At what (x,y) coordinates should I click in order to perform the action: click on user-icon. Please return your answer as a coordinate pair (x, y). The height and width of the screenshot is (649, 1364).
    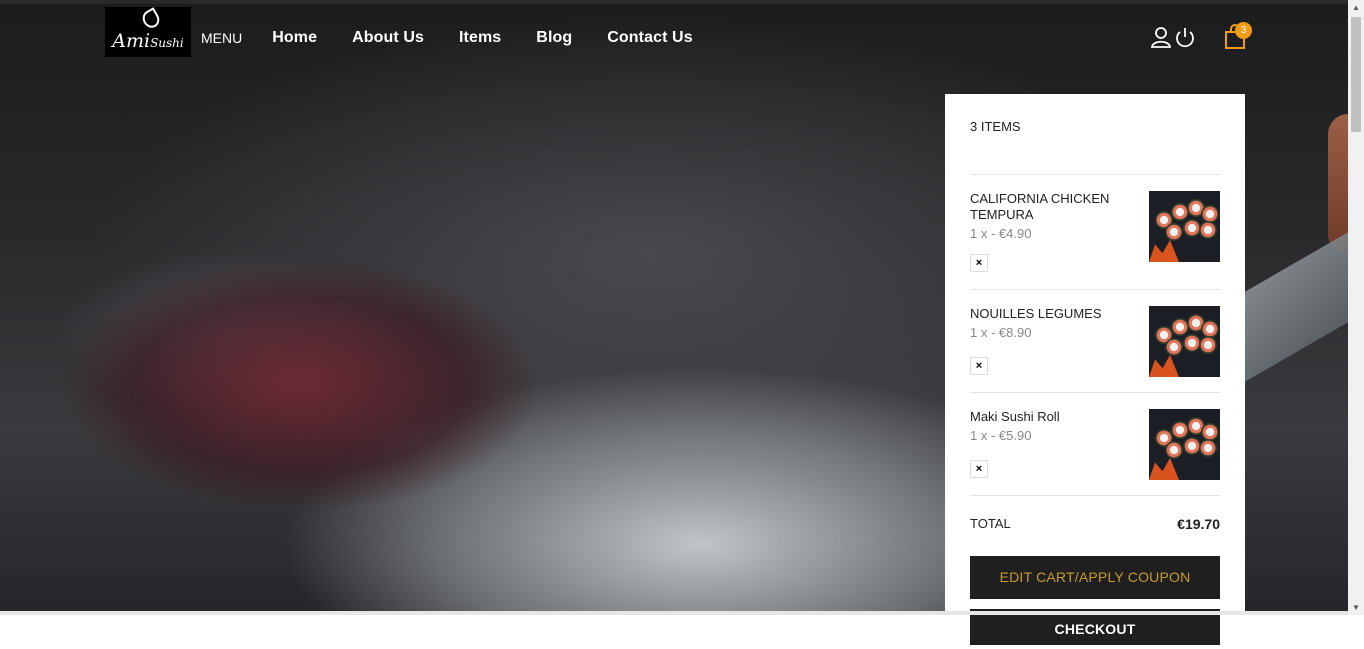
    Looking at the image, I should click on (1161, 37).